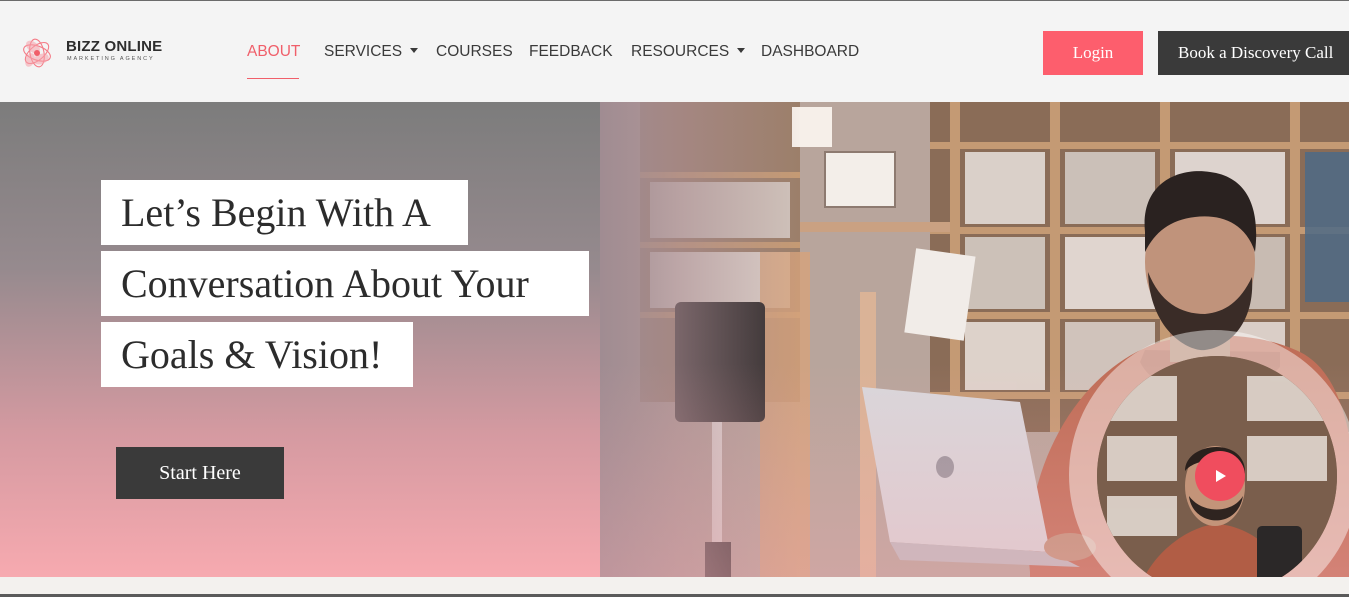 The width and height of the screenshot is (1349, 597). I want to click on nav-item-feedback: FEEDBACK, so click(571, 53).